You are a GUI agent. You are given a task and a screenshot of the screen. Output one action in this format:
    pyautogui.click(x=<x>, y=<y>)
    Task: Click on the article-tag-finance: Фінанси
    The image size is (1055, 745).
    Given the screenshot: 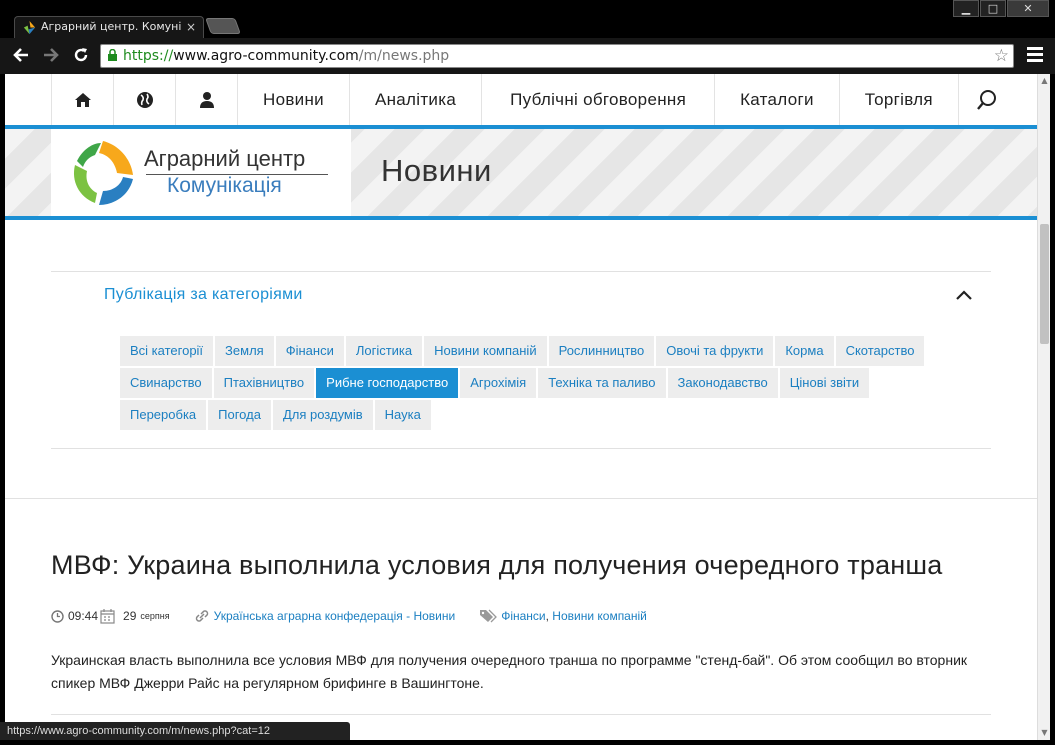 What is the action you would take?
    pyautogui.click(x=523, y=616)
    